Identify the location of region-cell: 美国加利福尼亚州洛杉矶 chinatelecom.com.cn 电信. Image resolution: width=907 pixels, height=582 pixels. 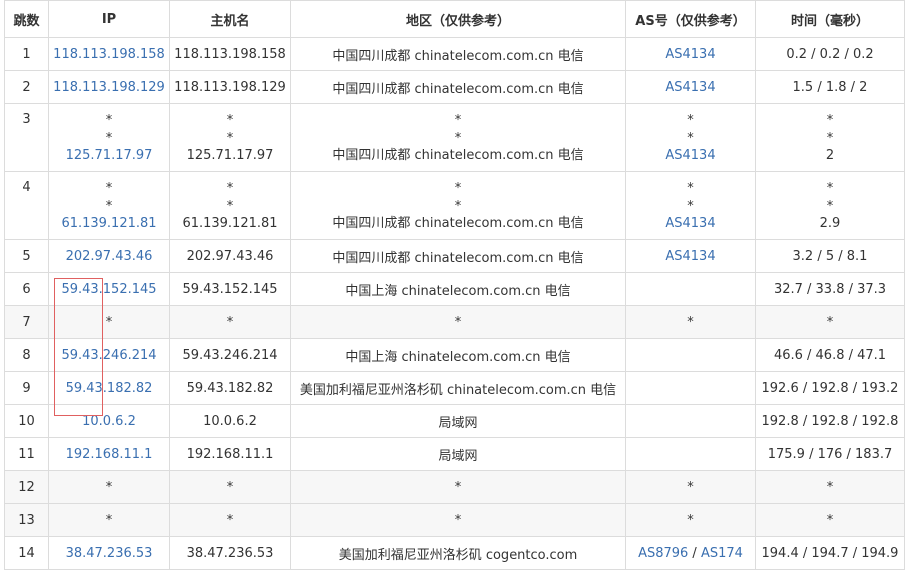
(458, 388).